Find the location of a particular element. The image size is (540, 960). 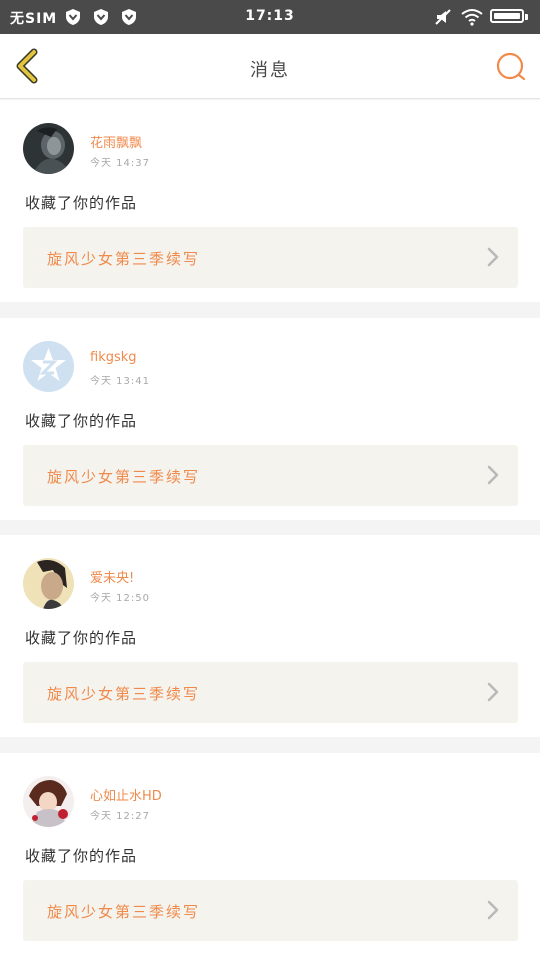

battery-tip is located at coordinates (526, 17).